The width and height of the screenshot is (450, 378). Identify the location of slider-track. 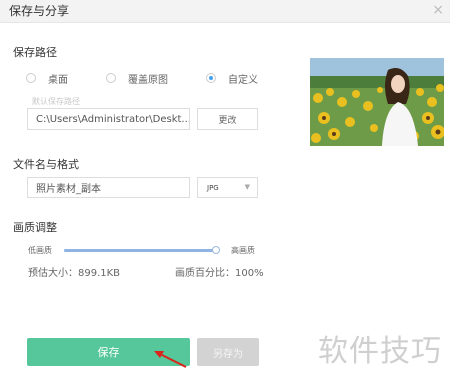
(142, 250).